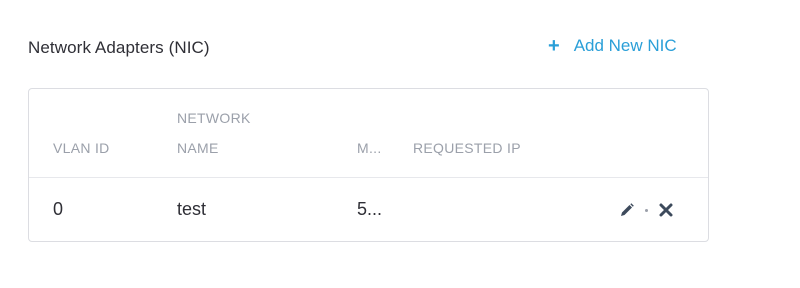 This screenshot has height=288, width=800. What do you see at coordinates (214, 133) in the screenshot?
I see `column-header-network-name: NETWORK NAME` at bounding box center [214, 133].